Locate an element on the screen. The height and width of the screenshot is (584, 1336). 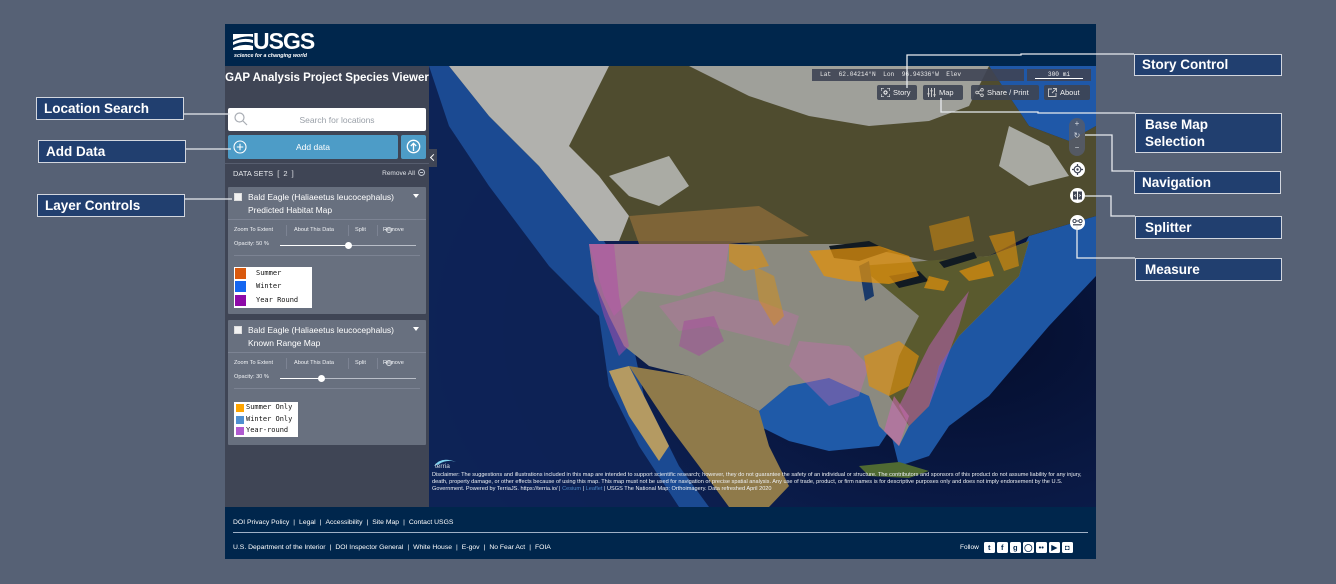
add-data-button: Add data is located at coordinates (313, 147).